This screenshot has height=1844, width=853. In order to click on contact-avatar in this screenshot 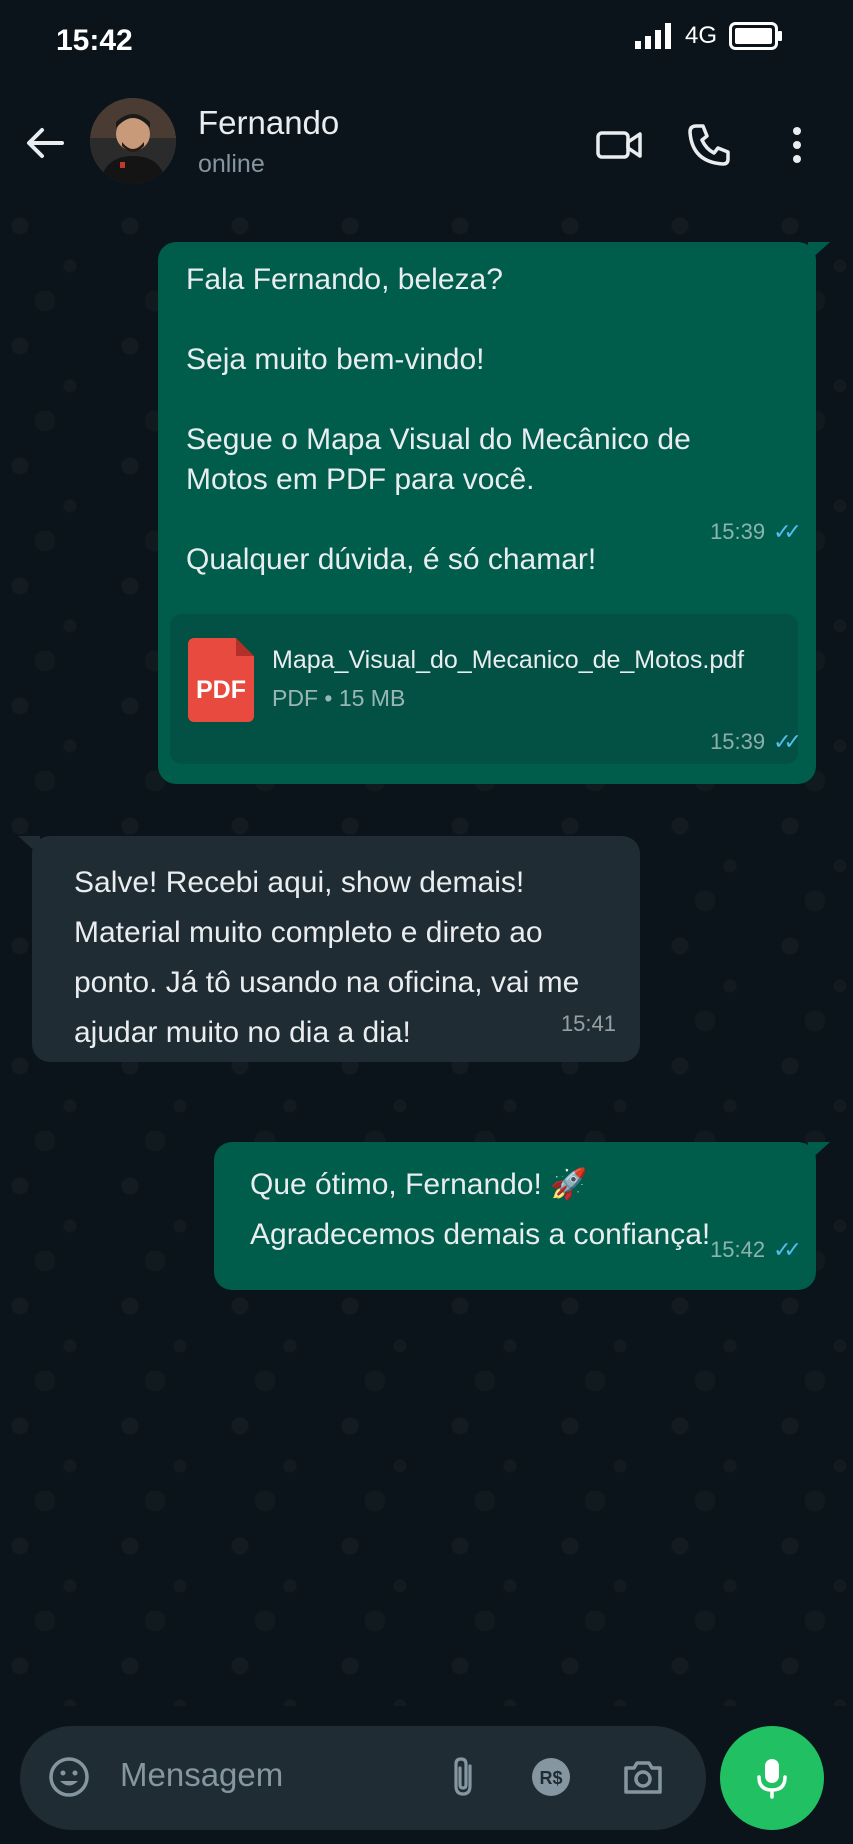, I will do `click(133, 141)`.